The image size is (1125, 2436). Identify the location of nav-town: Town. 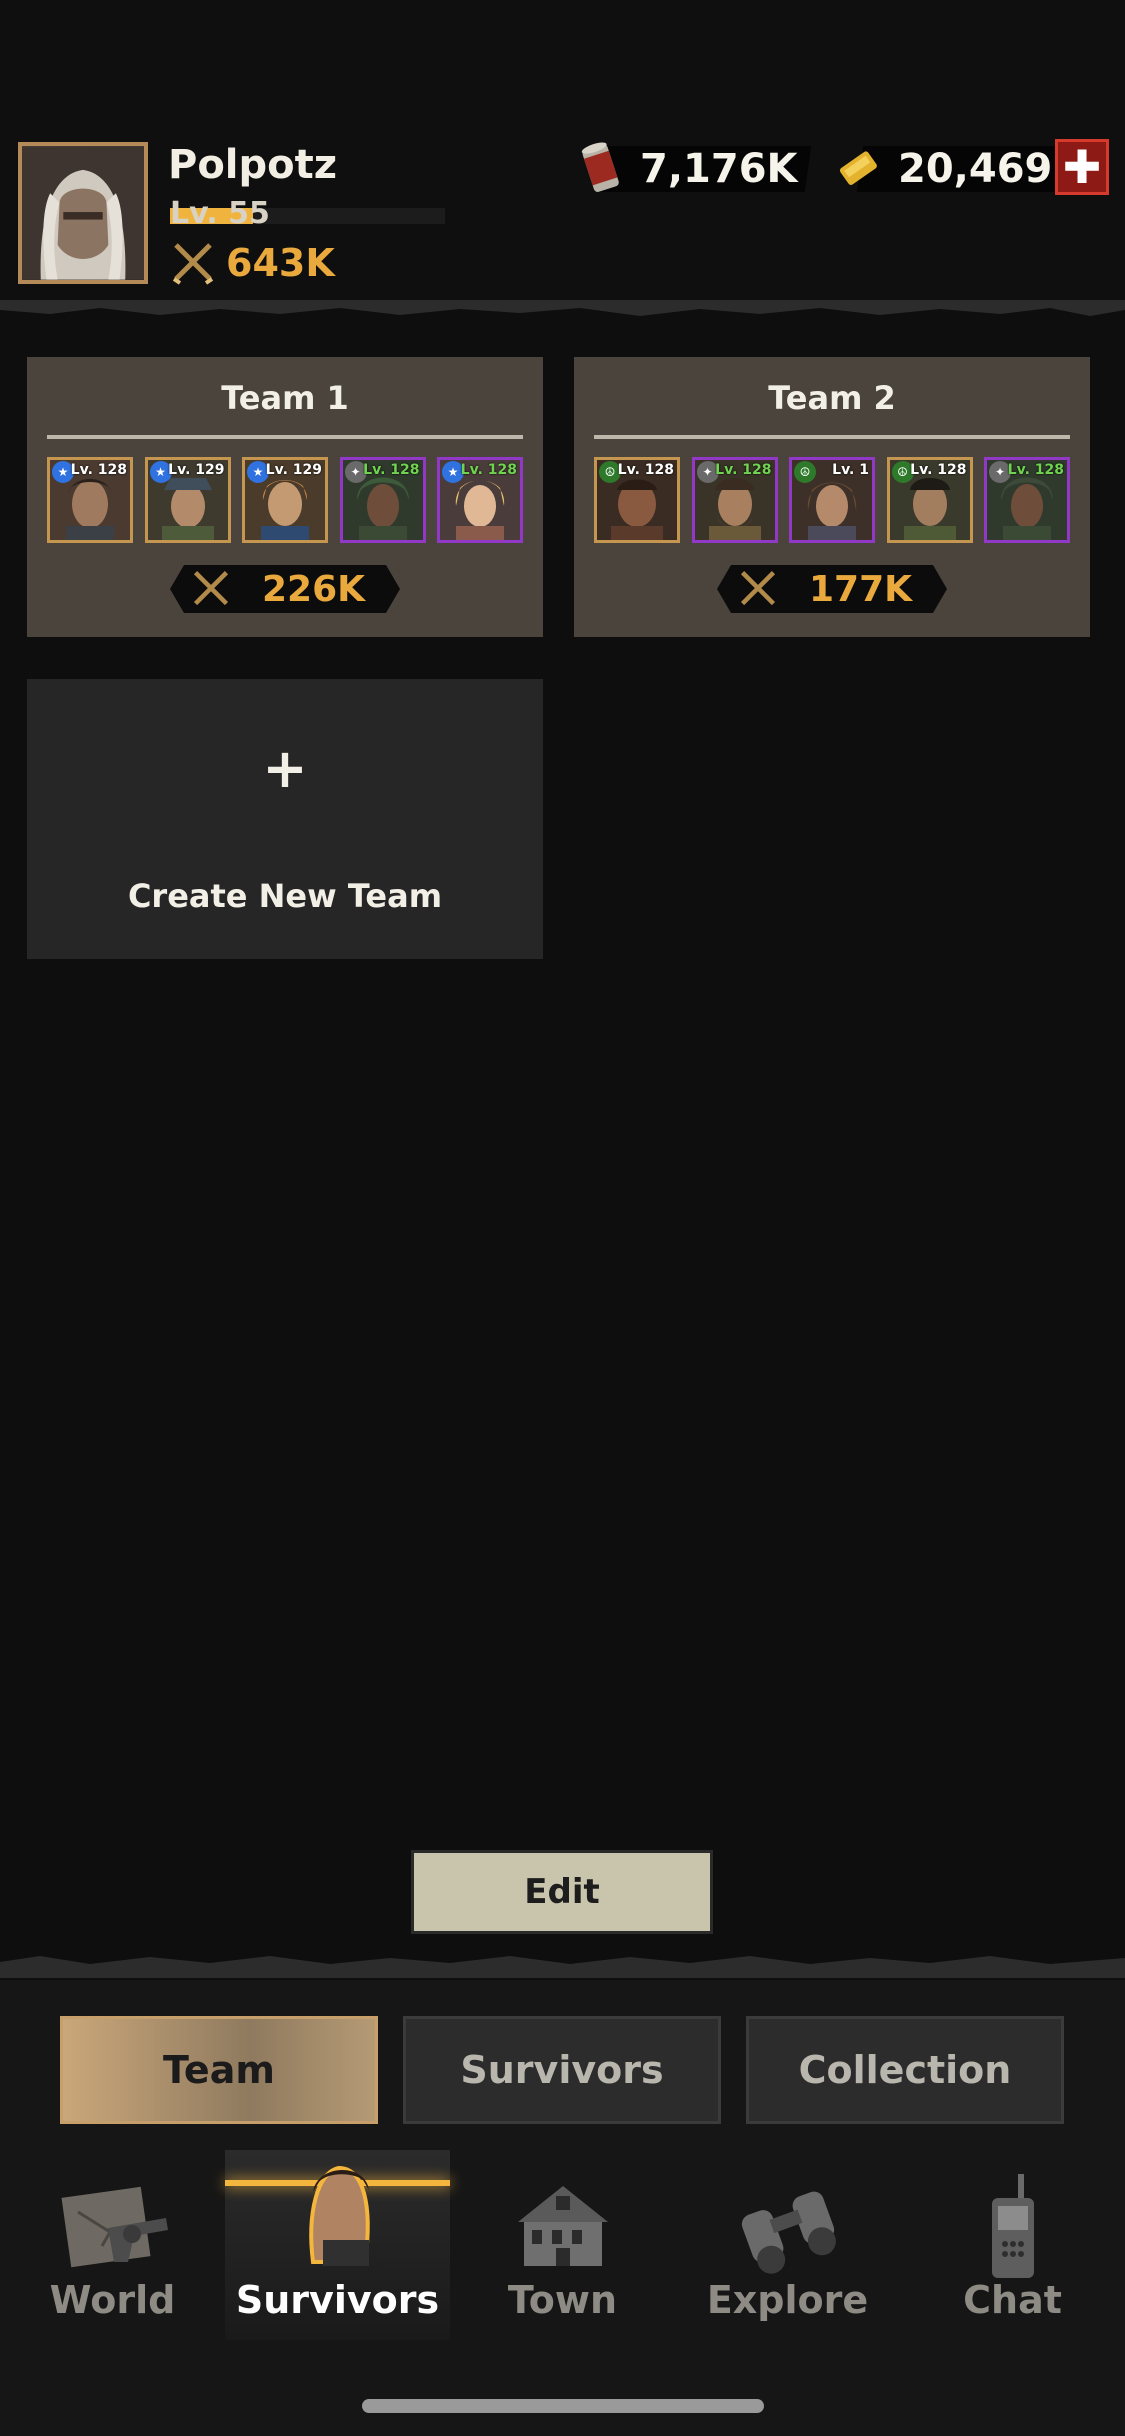
(562, 2245).